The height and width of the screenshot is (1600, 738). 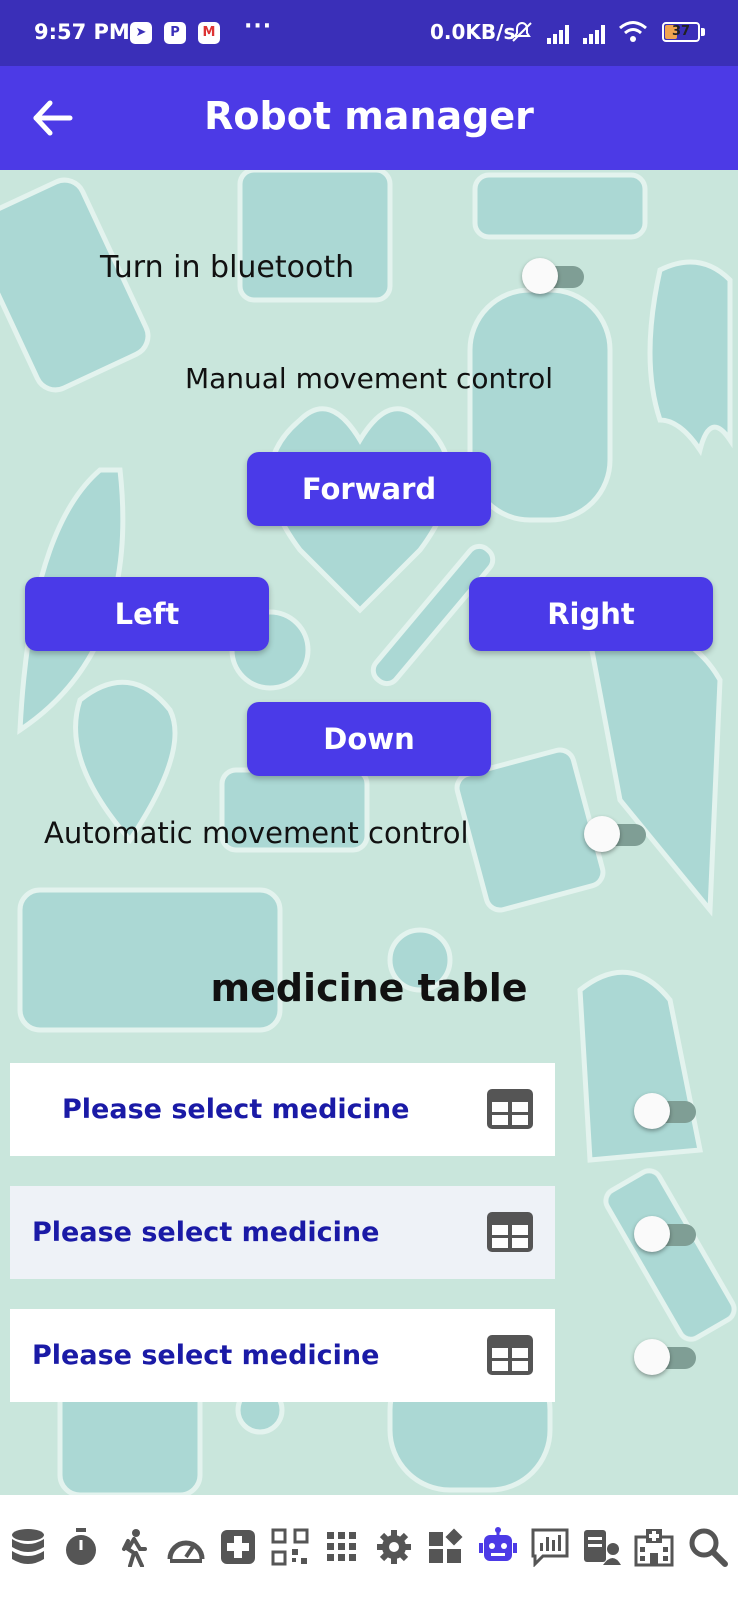 What do you see at coordinates (550, 1547) in the screenshot?
I see `chart-message-icon` at bounding box center [550, 1547].